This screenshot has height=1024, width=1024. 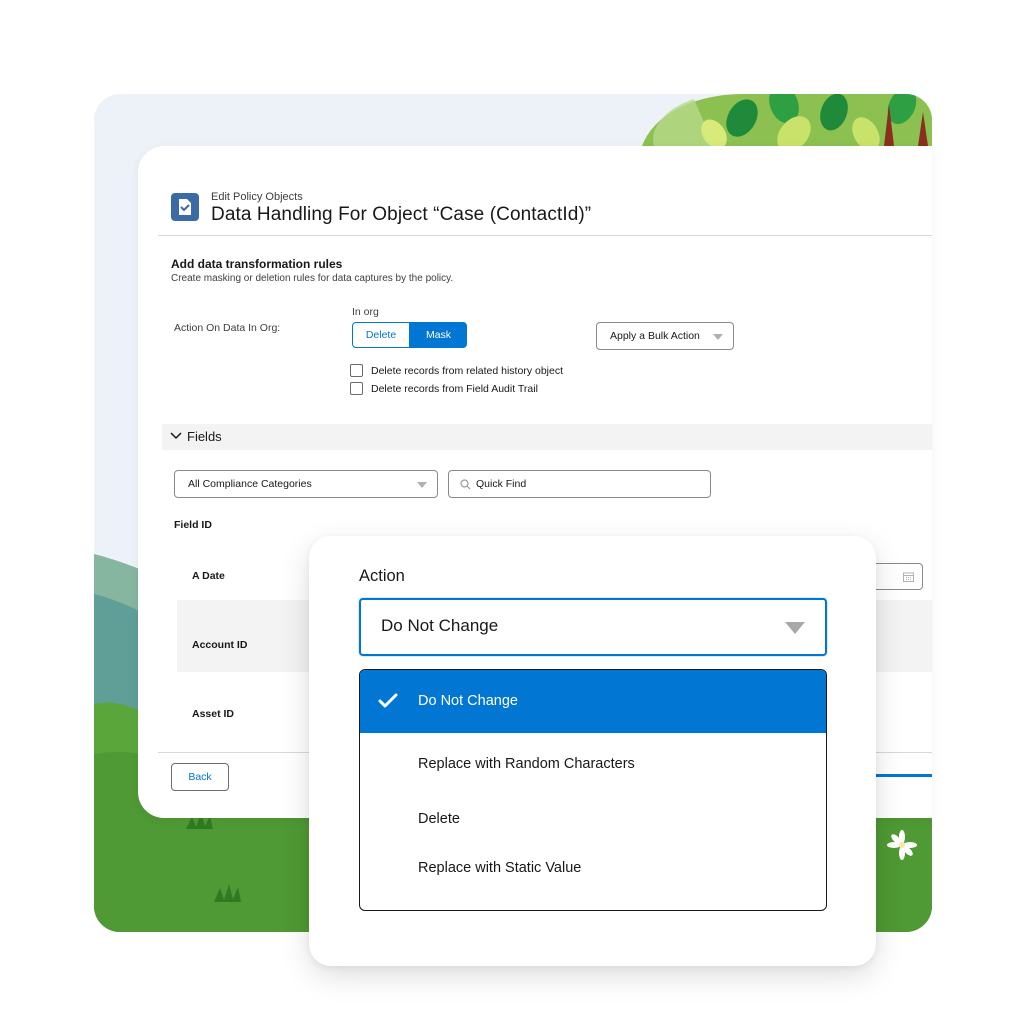 What do you see at coordinates (500, 868) in the screenshot?
I see `option-label: Replace with Static Value` at bounding box center [500, 868].